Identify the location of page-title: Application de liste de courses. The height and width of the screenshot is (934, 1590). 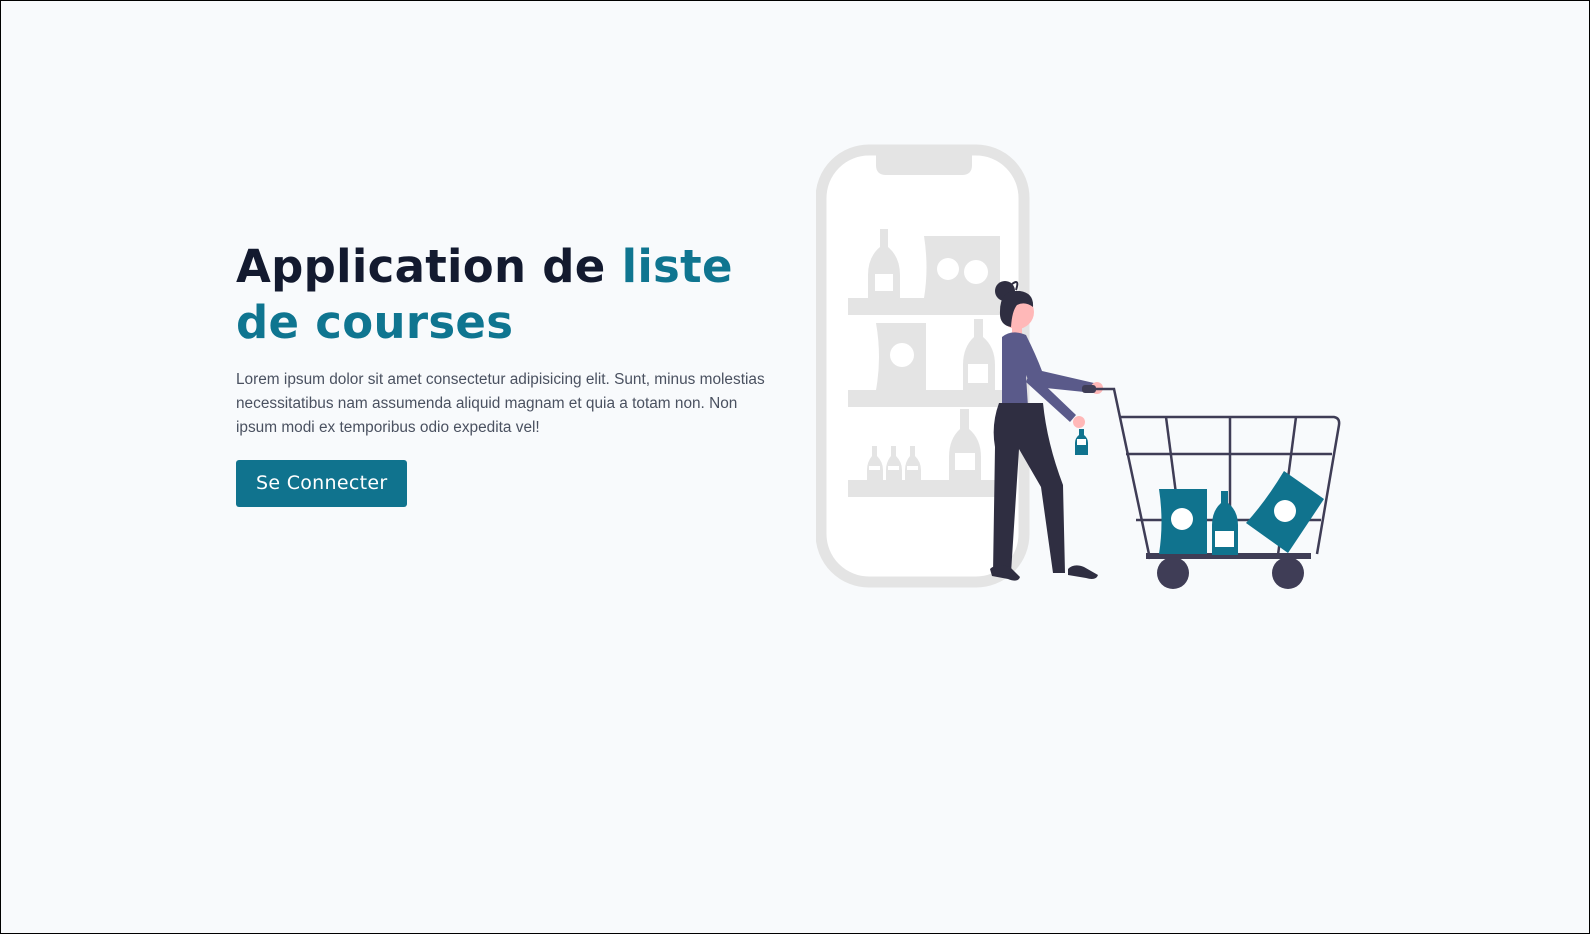
(506, 295).